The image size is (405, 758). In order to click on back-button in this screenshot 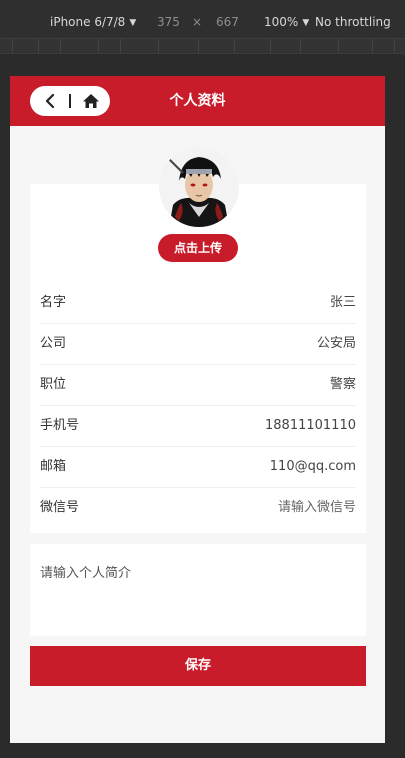, I will do `click(49, 101)`.